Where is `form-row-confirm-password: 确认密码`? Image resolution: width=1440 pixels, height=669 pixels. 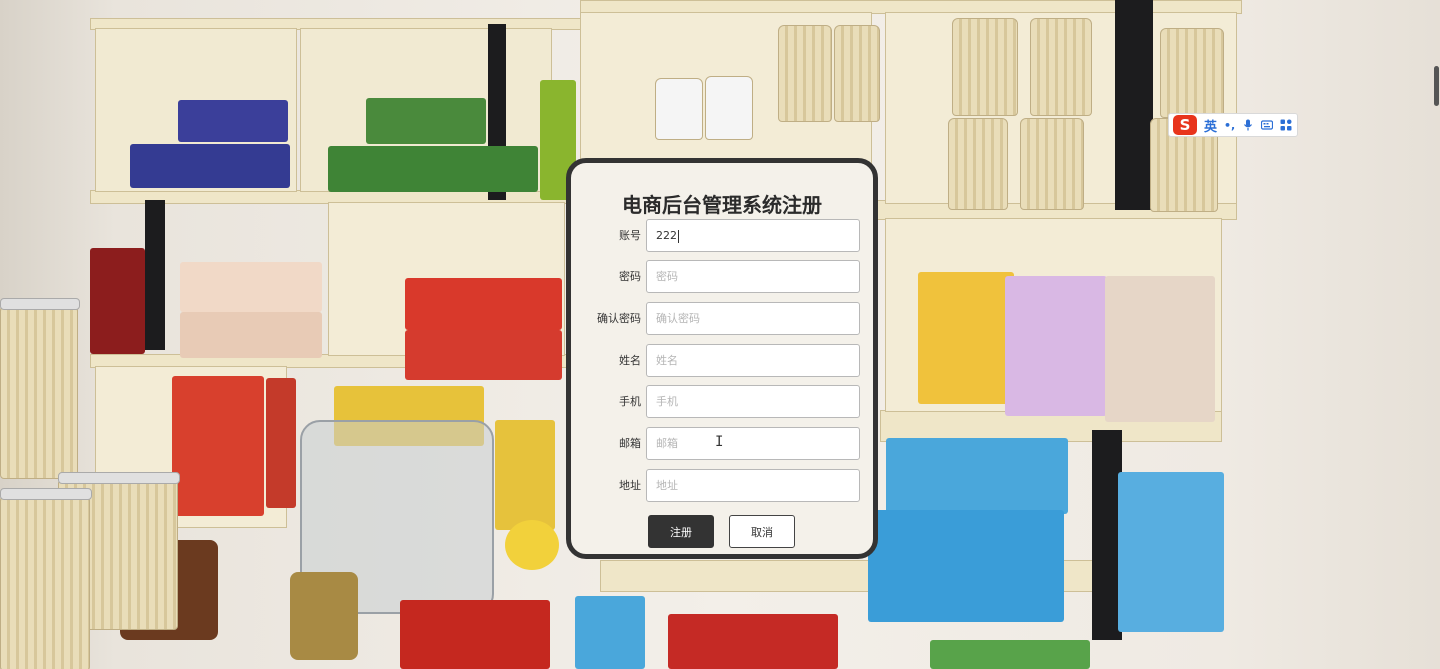
form-row-confirm-password: 确认密码 is located at coordinates (722, 319).